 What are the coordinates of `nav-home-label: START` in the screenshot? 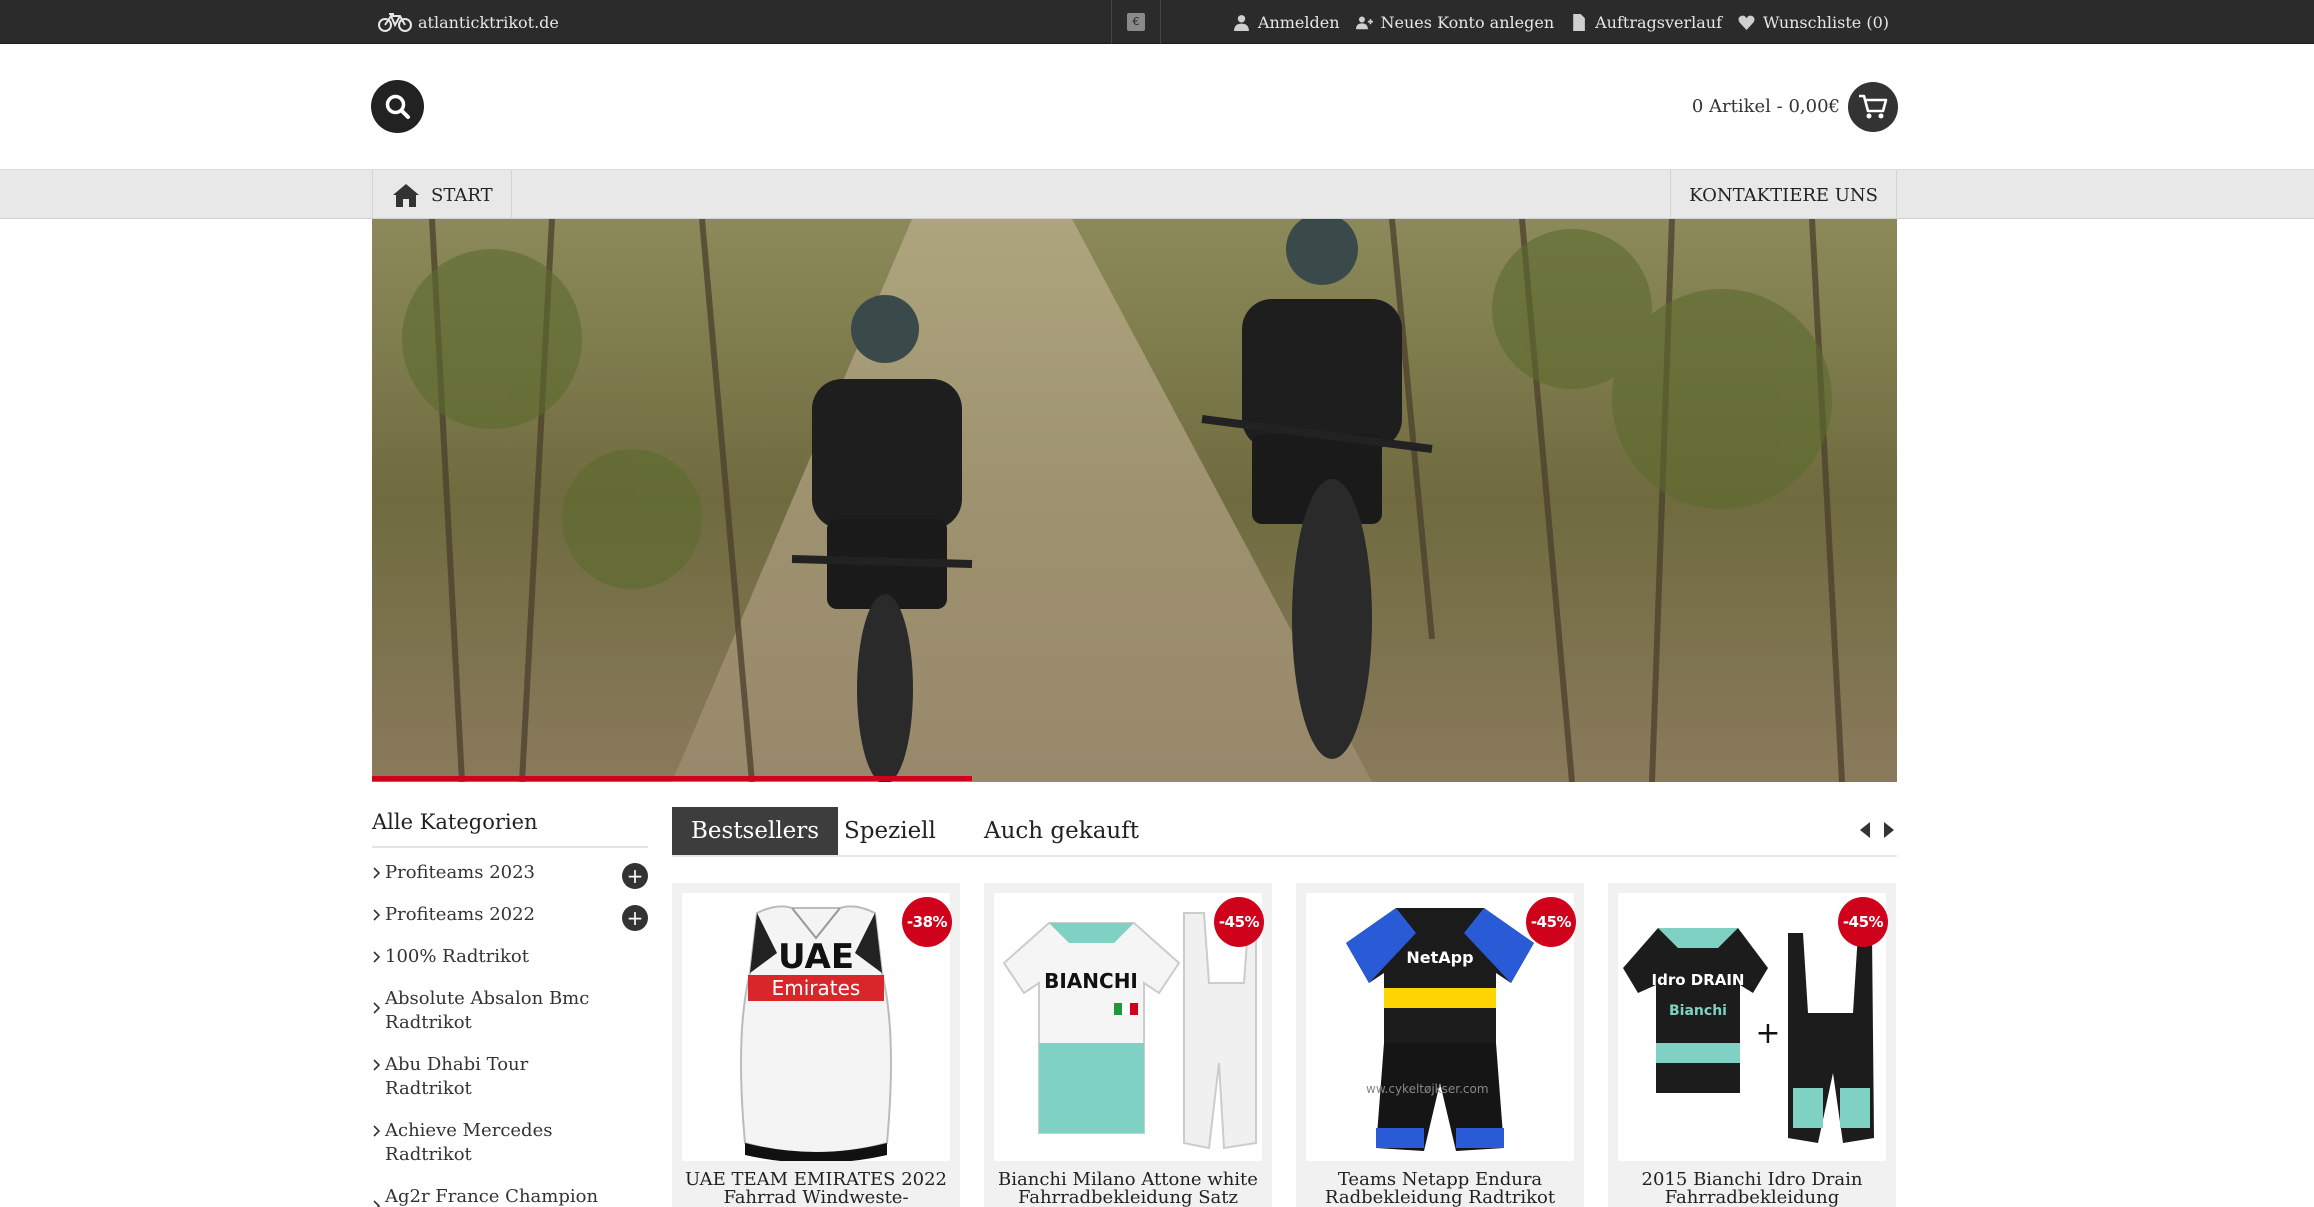 It's located at (462, 195).